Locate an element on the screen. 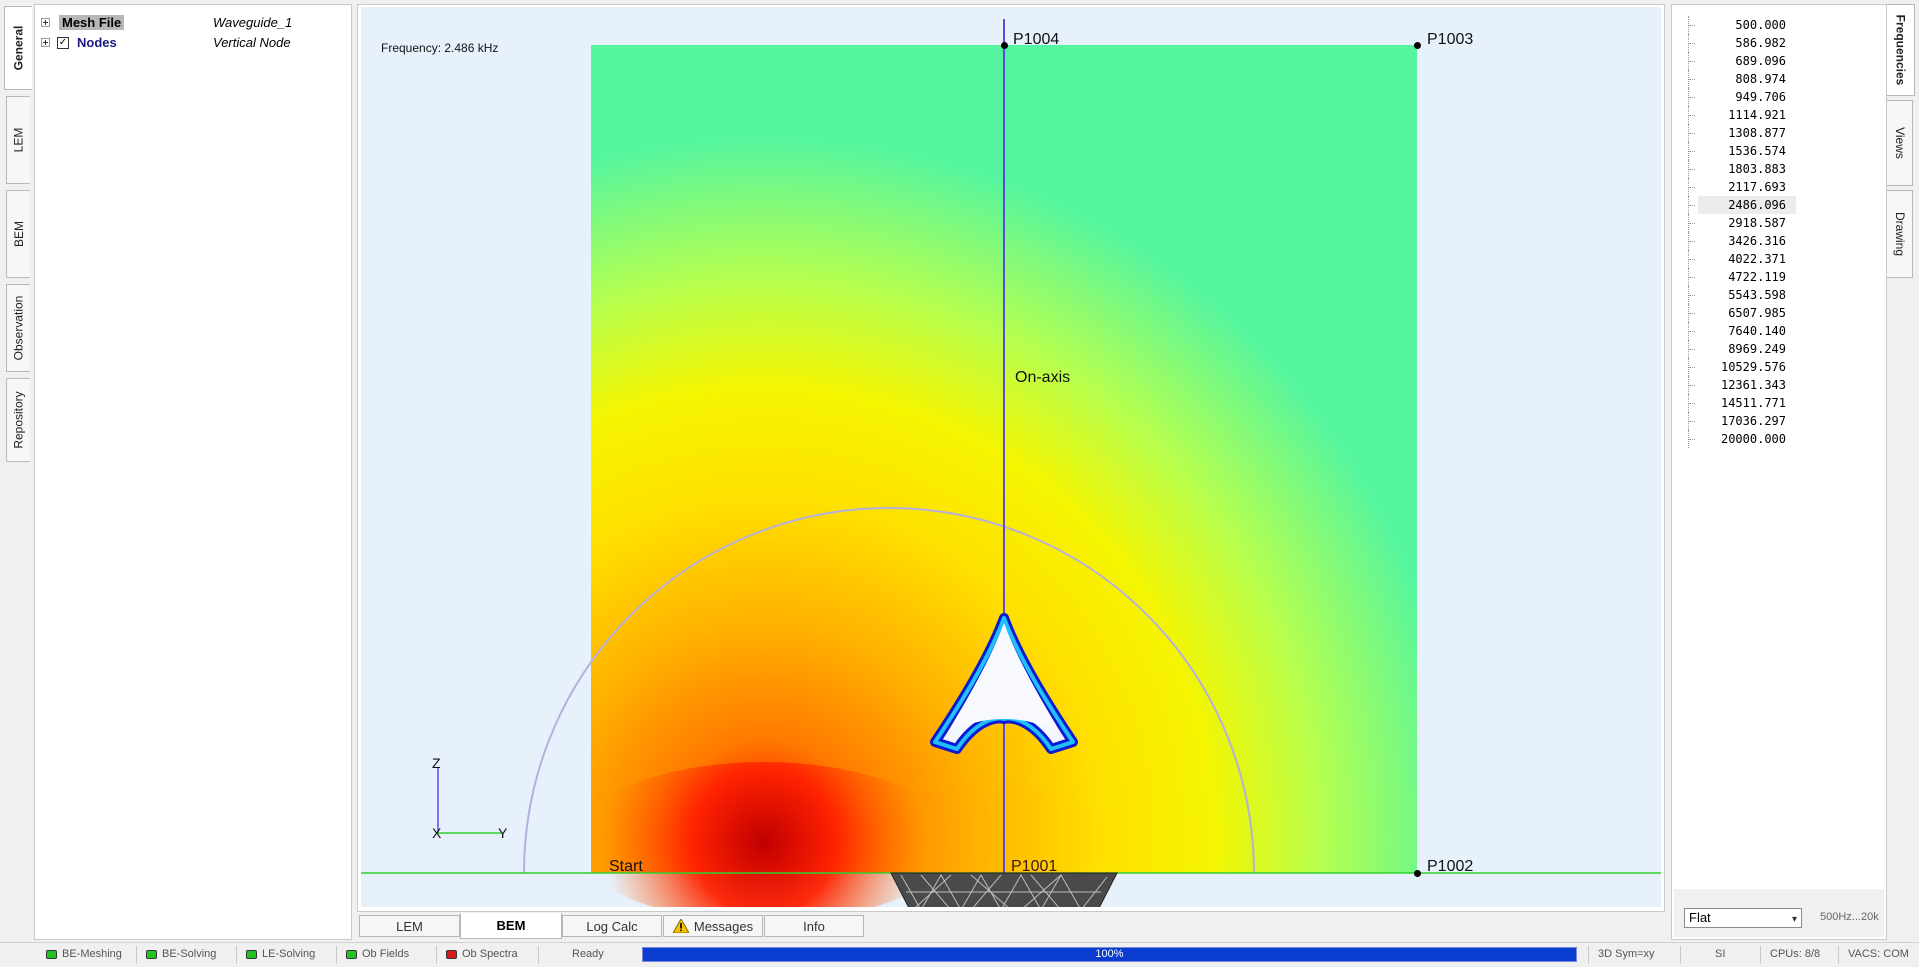  node-p1002-marker is located at coordinates (1417, 873).